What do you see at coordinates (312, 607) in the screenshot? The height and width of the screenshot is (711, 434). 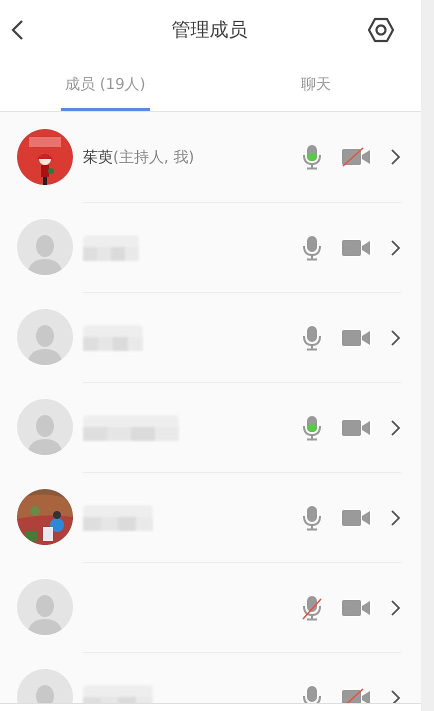 I see `muted-mic-icon` at bounding box center [312, 607].